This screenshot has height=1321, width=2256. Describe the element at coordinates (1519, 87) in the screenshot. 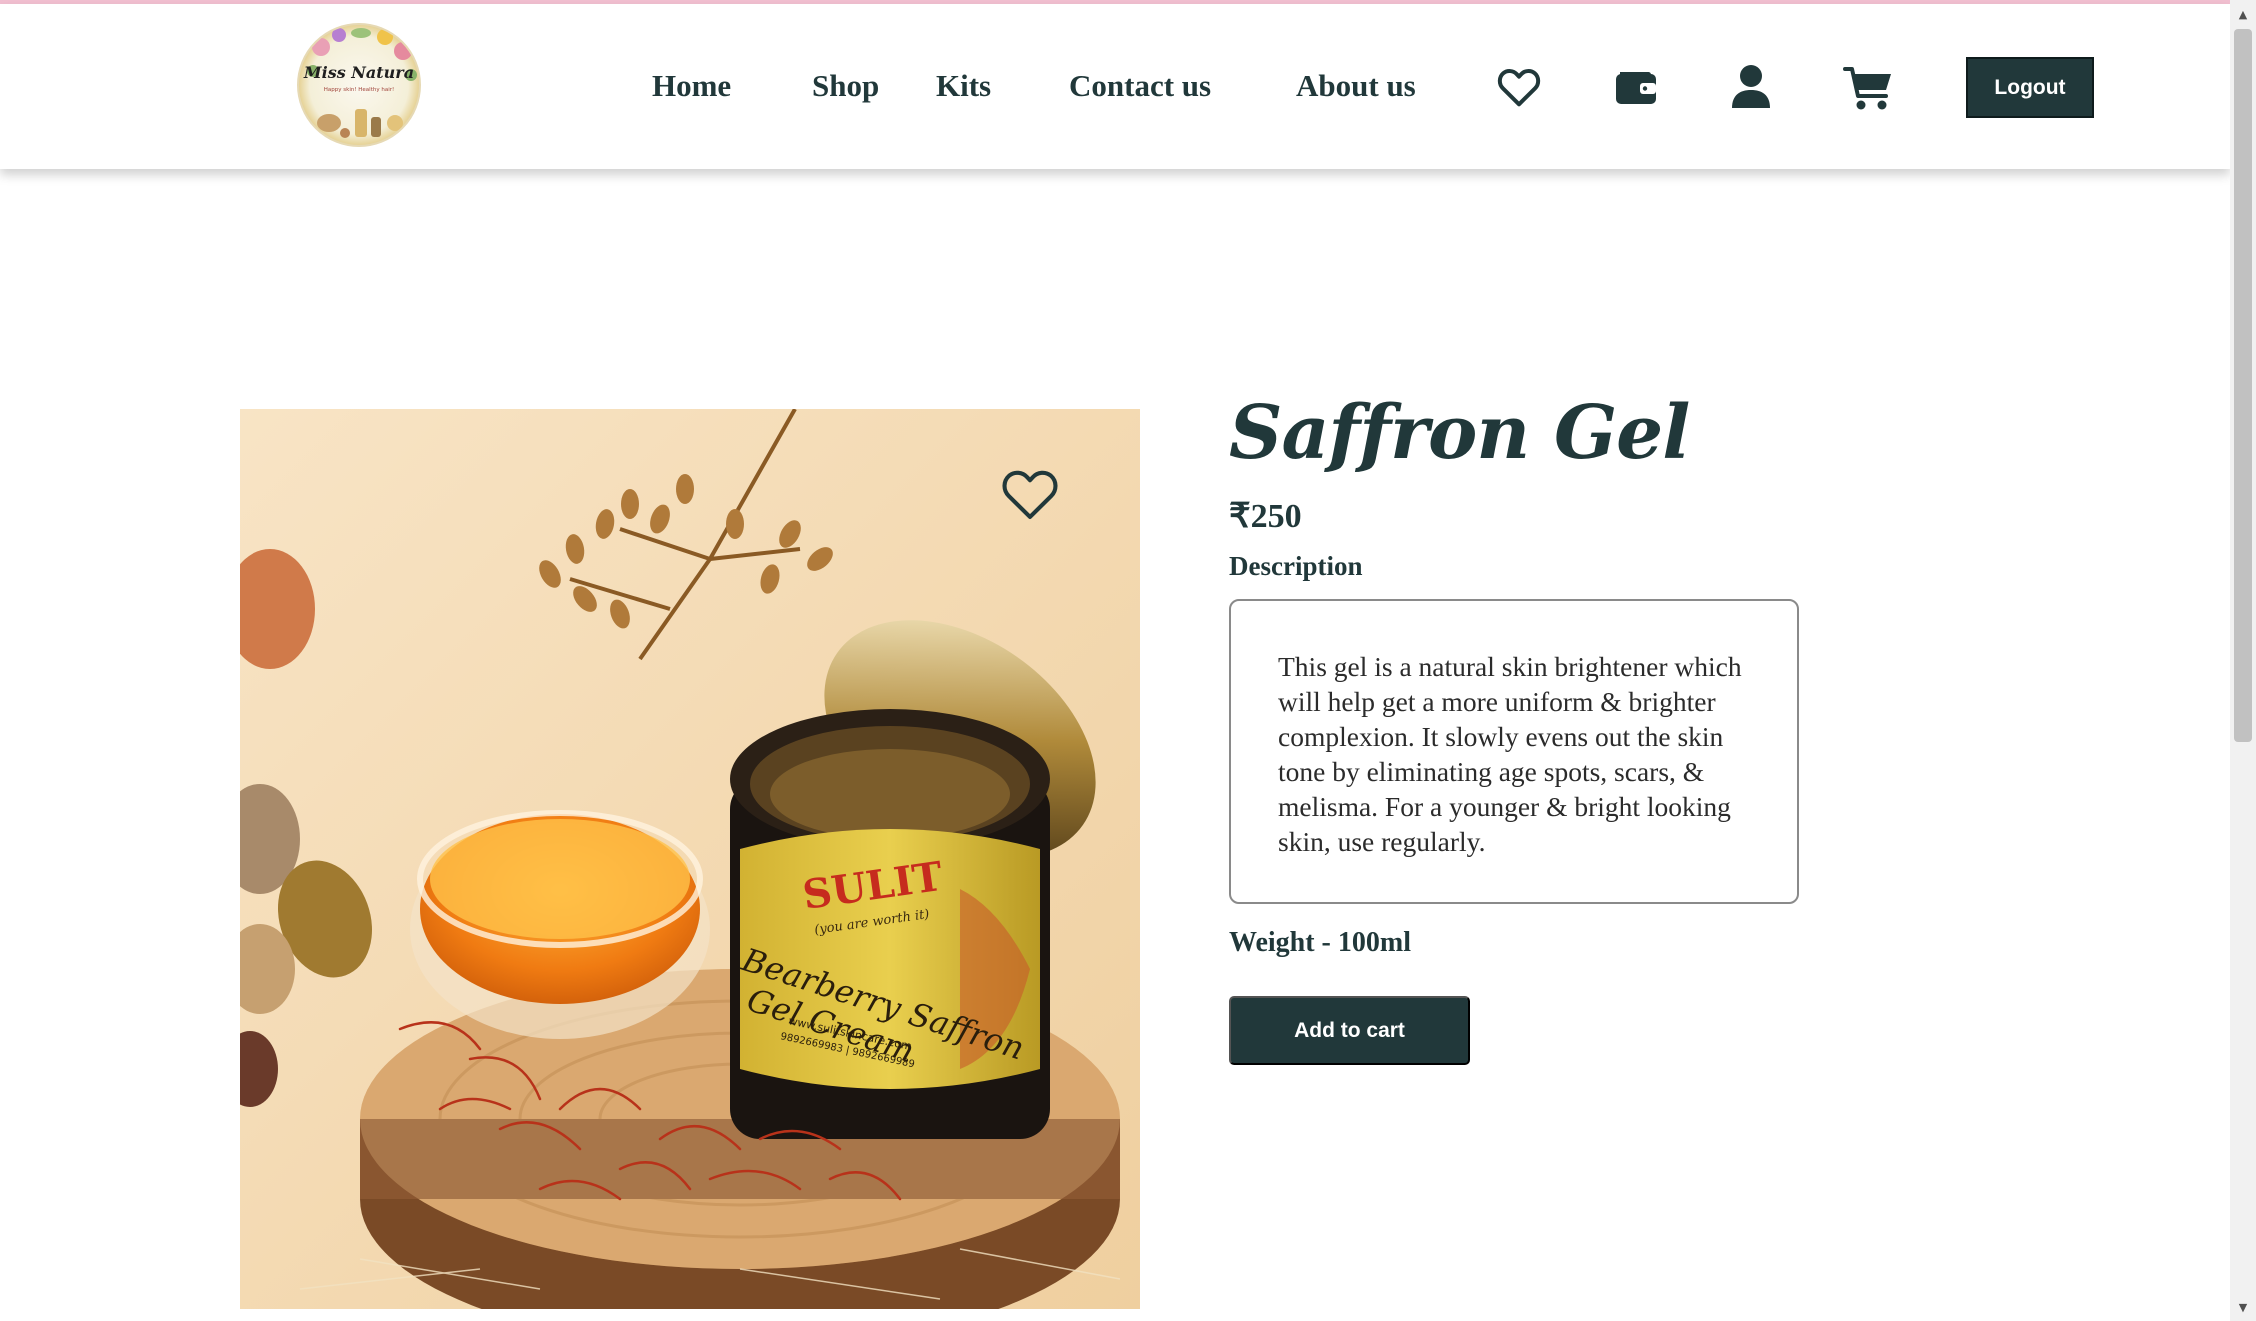

I see `heart-icon` at that location.